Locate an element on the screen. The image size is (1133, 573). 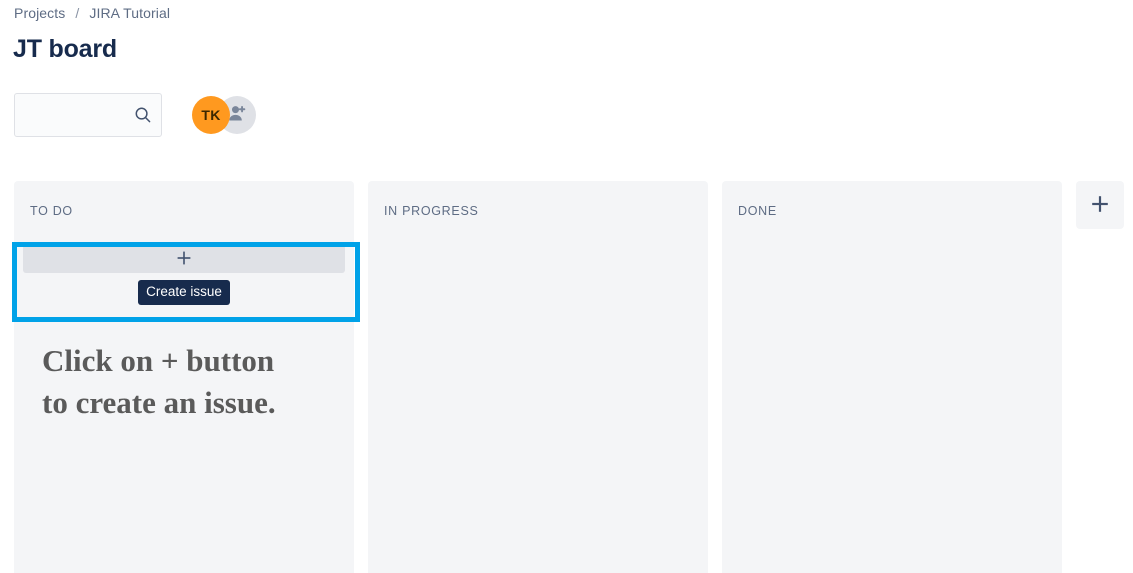
add-column-button is located at coordinates (1100, 205).